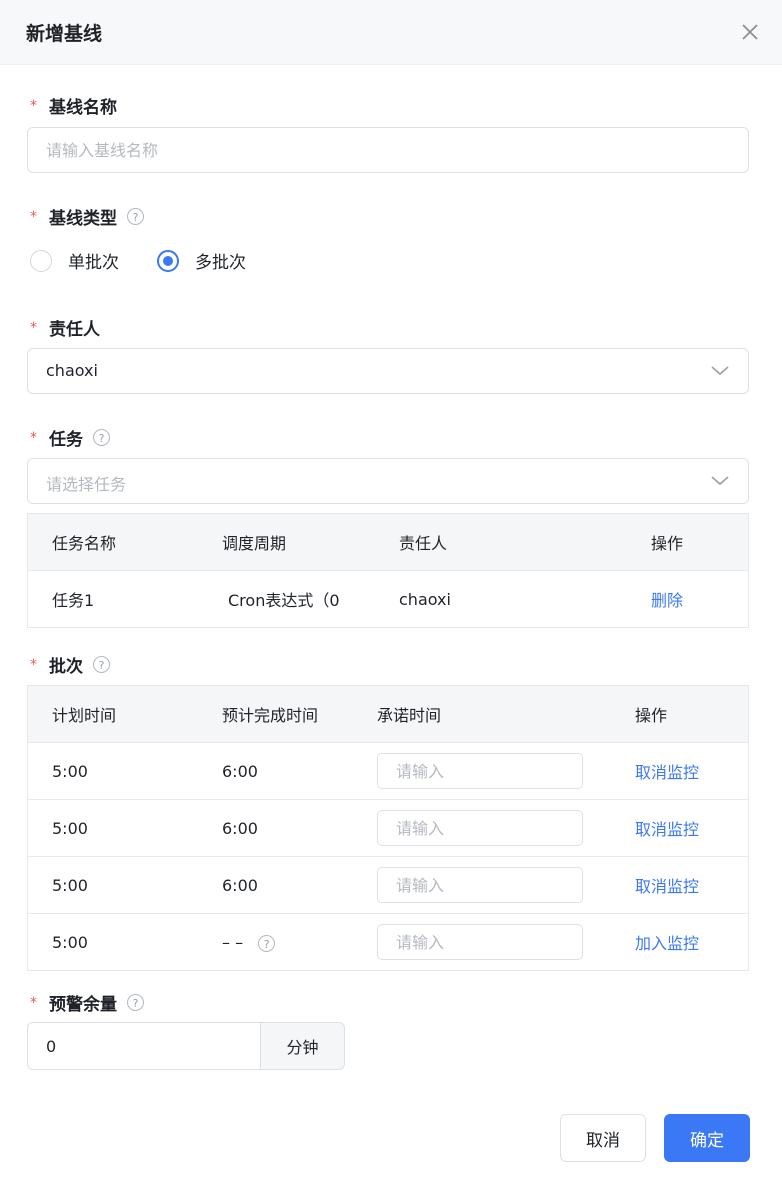 The image size is (782, 1178). Describe the element at coordinates (388, 481) in the screenshot. I see `task-select: 请选择任务` at that location.